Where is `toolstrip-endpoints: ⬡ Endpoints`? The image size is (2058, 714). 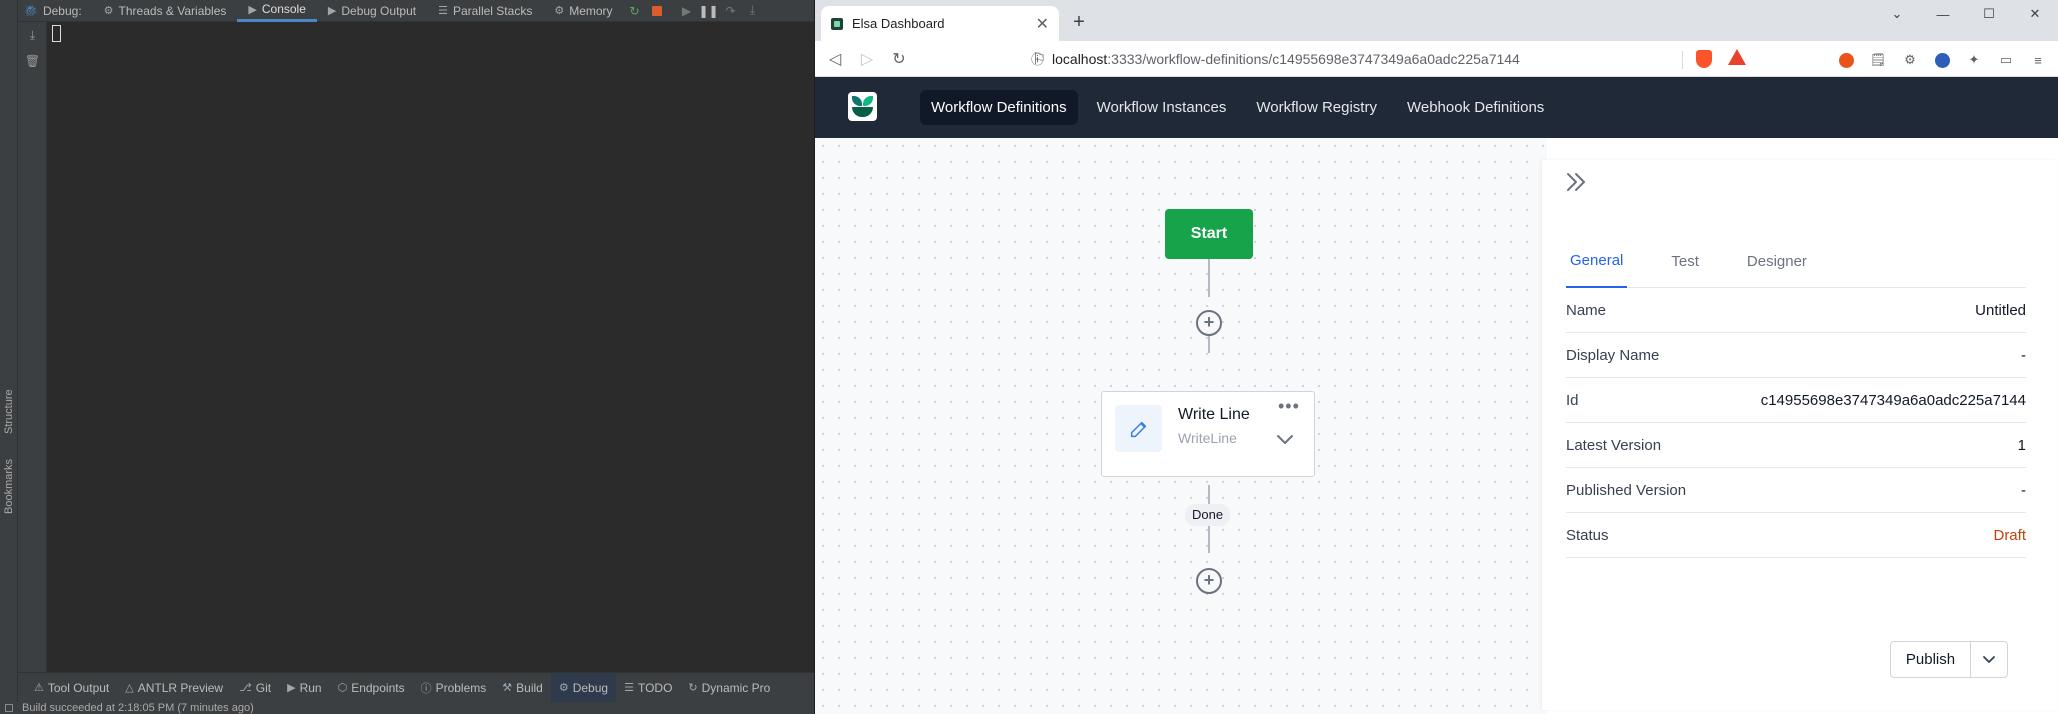 toolstrip-endpoints: ⬡ Endpoints is located at coordinates (371, 687).